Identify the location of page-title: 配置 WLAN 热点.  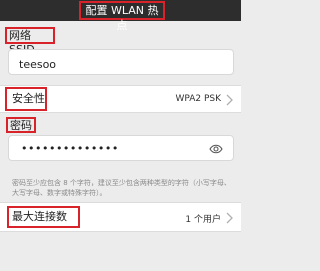
(122, 16).